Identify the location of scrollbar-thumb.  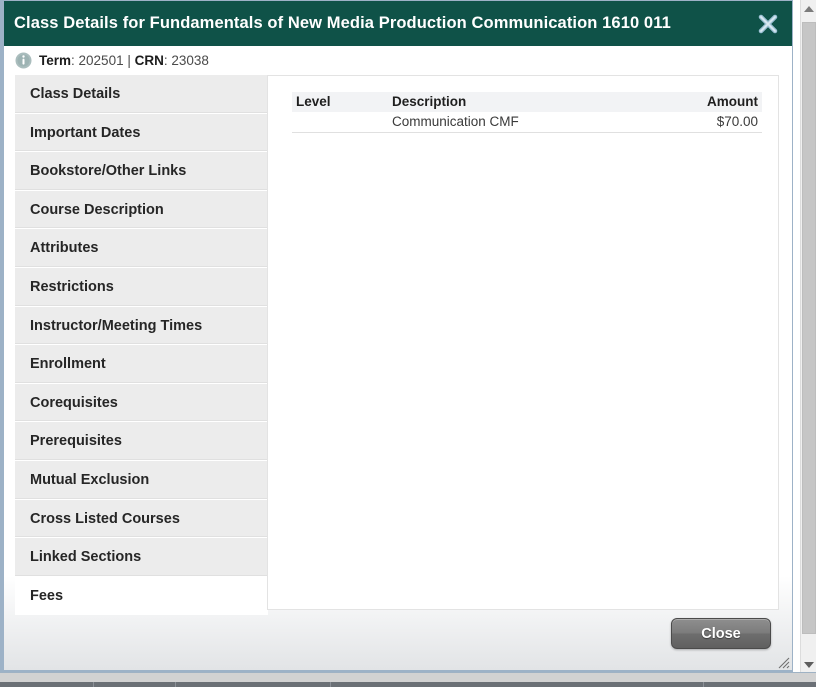
(809, 328).